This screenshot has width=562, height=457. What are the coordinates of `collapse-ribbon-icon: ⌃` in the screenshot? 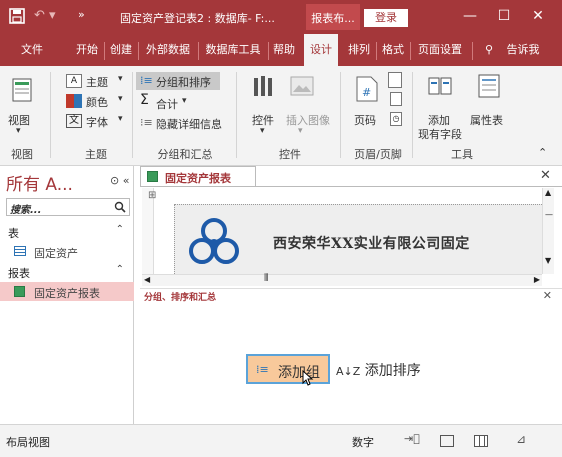 It's located at (542, 152).